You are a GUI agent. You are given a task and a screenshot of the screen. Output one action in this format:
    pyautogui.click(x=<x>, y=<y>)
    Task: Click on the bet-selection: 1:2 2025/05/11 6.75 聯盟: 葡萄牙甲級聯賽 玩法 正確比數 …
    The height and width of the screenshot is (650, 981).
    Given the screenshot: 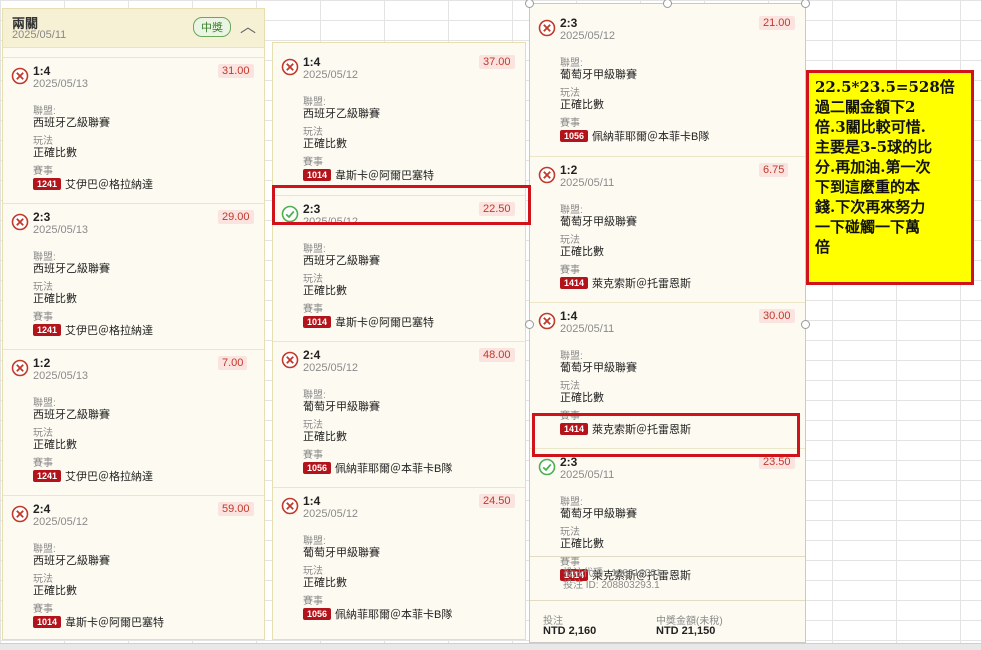 What is the action you would take?
    pyautogui.click(x=667, y=229)
    